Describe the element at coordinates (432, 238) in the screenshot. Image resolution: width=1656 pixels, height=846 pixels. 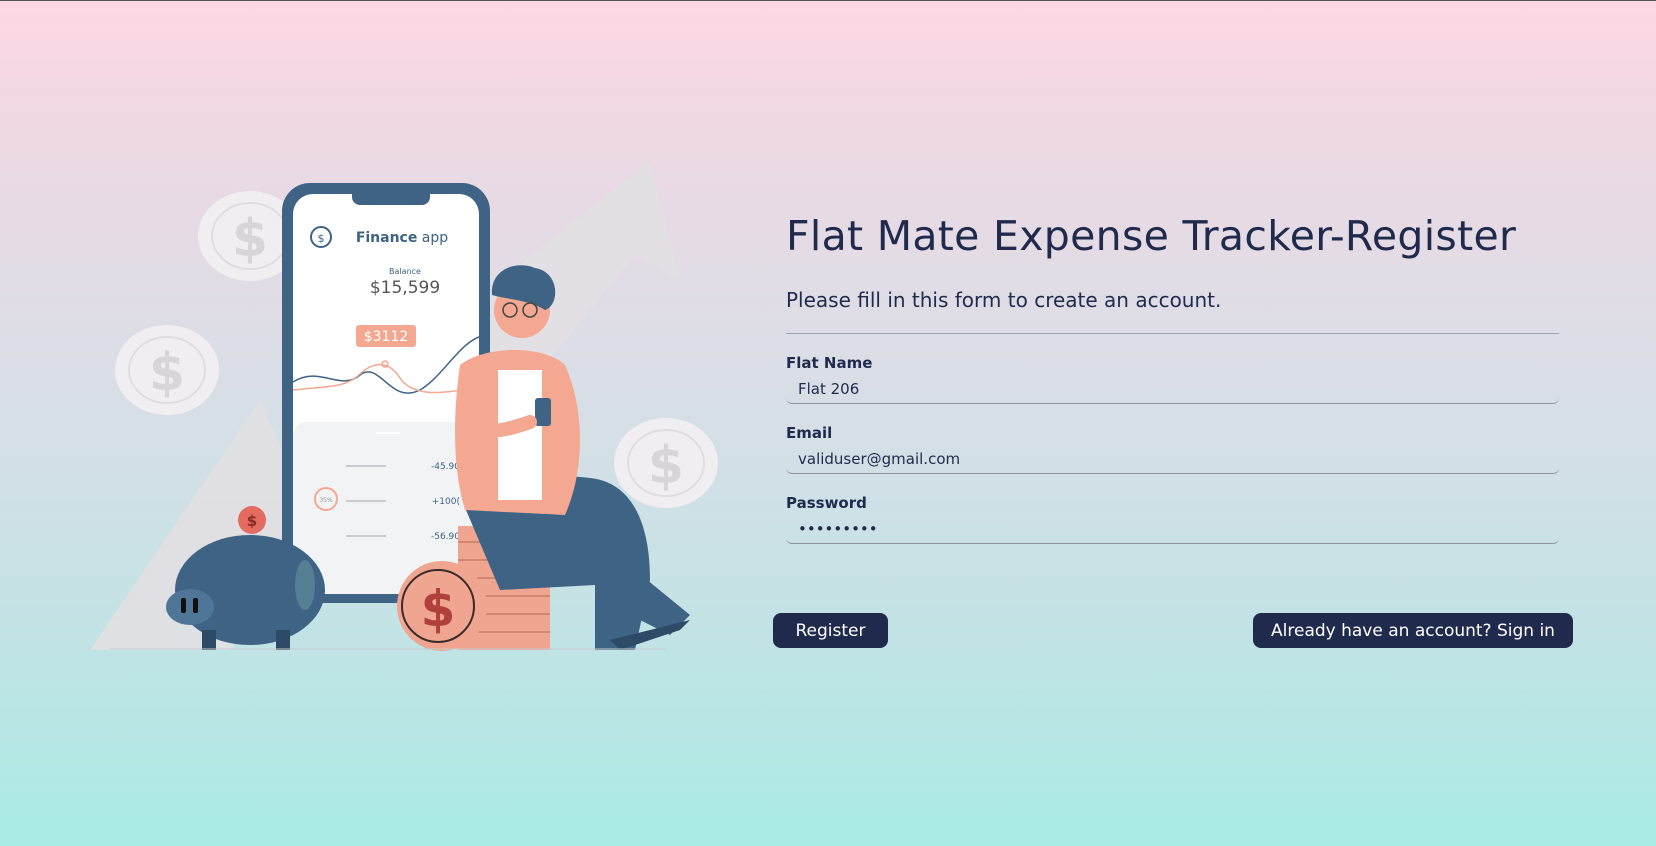
I see `app-title-rest: app` at that location.